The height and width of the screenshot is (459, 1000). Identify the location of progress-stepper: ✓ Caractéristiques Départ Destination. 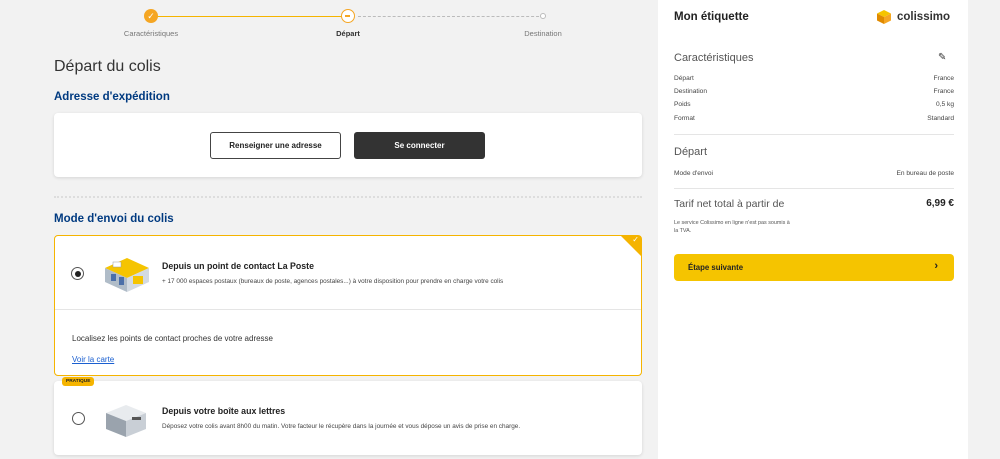
(352, 22).